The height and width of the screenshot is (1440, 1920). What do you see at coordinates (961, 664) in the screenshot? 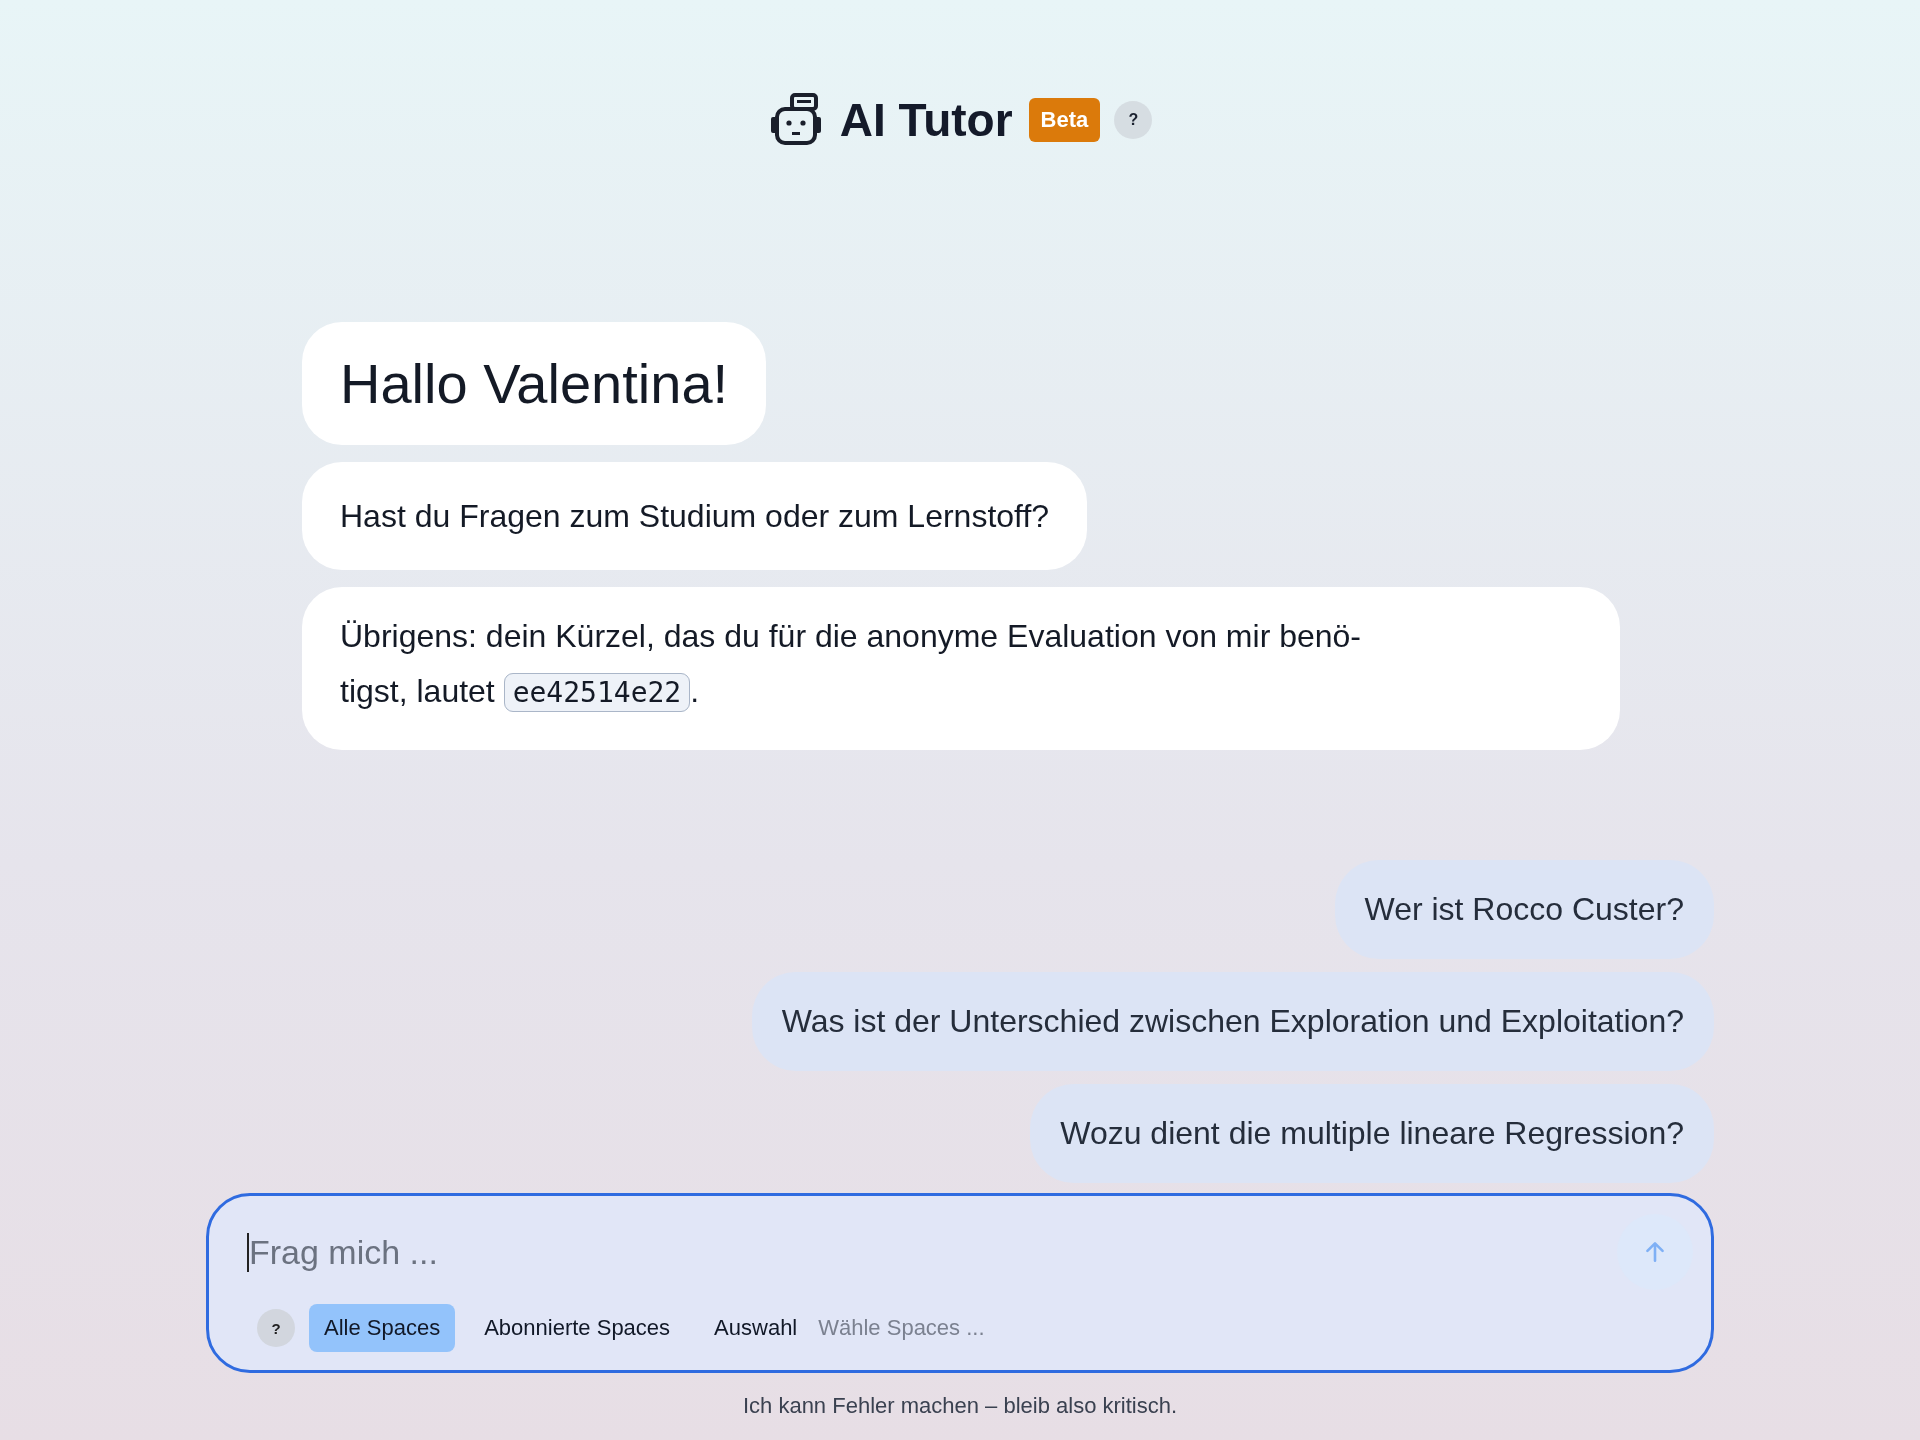
I see `message-text: Übrigens: dein Kürzel, das du für die anonyme Evaluation von mir benö- tigst, lautet ee42514e22 .` at bounding box center [961, 664].